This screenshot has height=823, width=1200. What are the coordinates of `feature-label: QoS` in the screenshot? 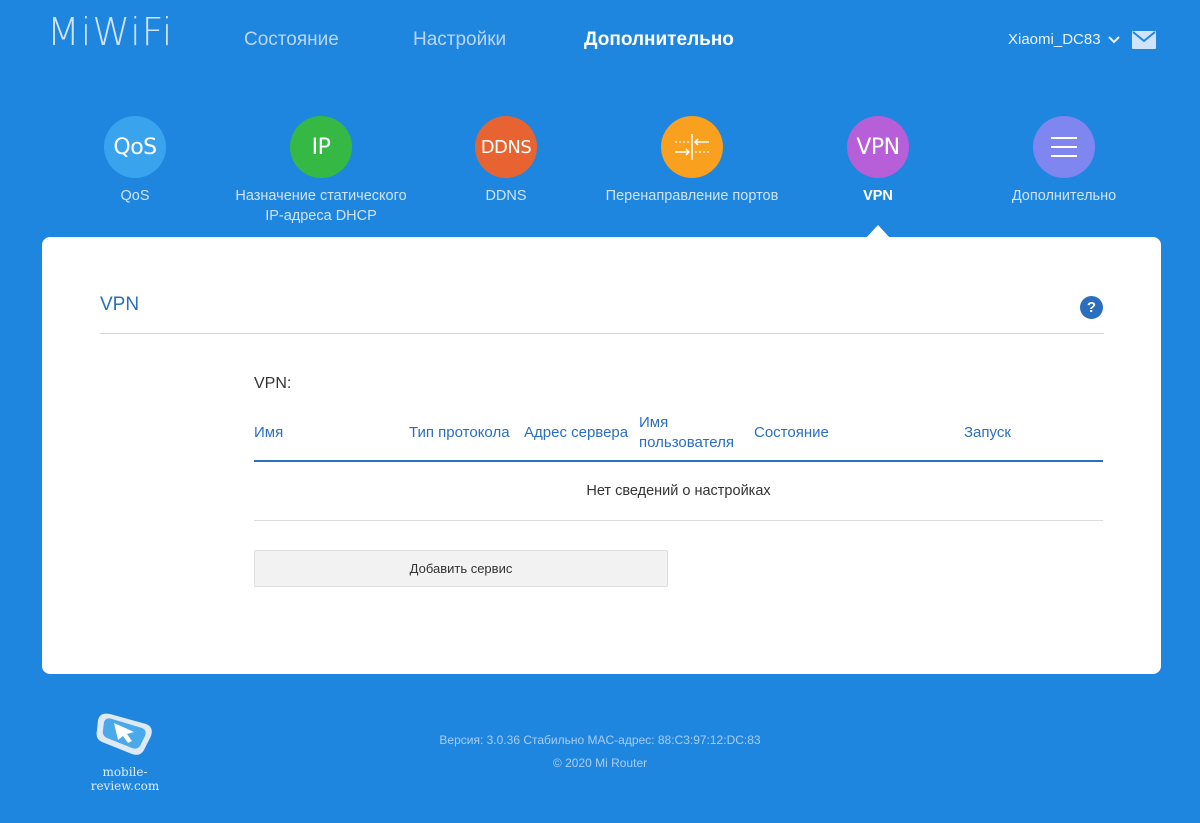 It's located at (135, 196).